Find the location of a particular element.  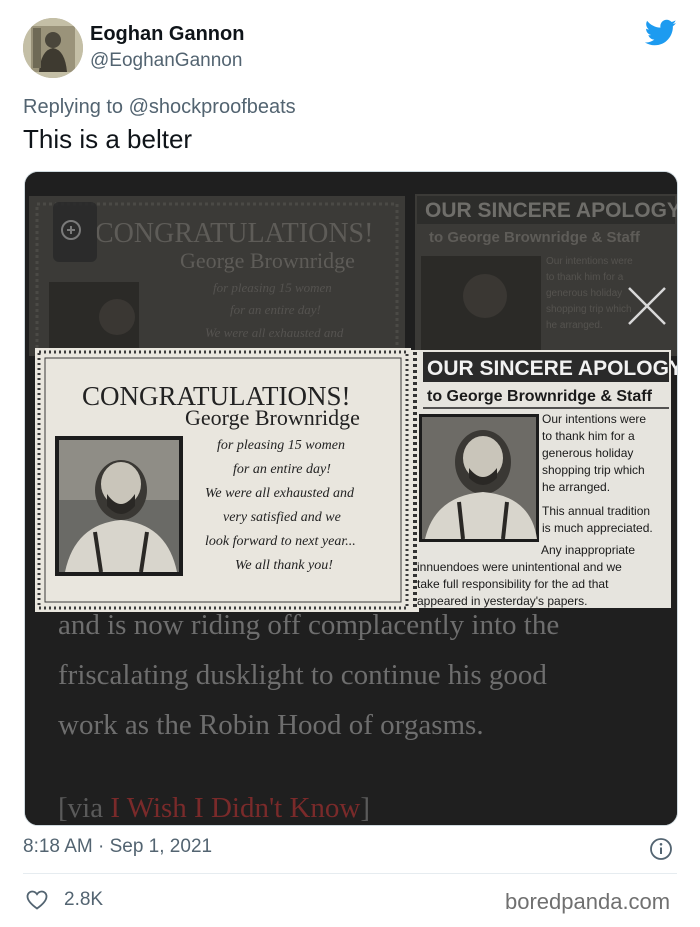

reply-prefix: Replying to is located at coordinates (73, 107).